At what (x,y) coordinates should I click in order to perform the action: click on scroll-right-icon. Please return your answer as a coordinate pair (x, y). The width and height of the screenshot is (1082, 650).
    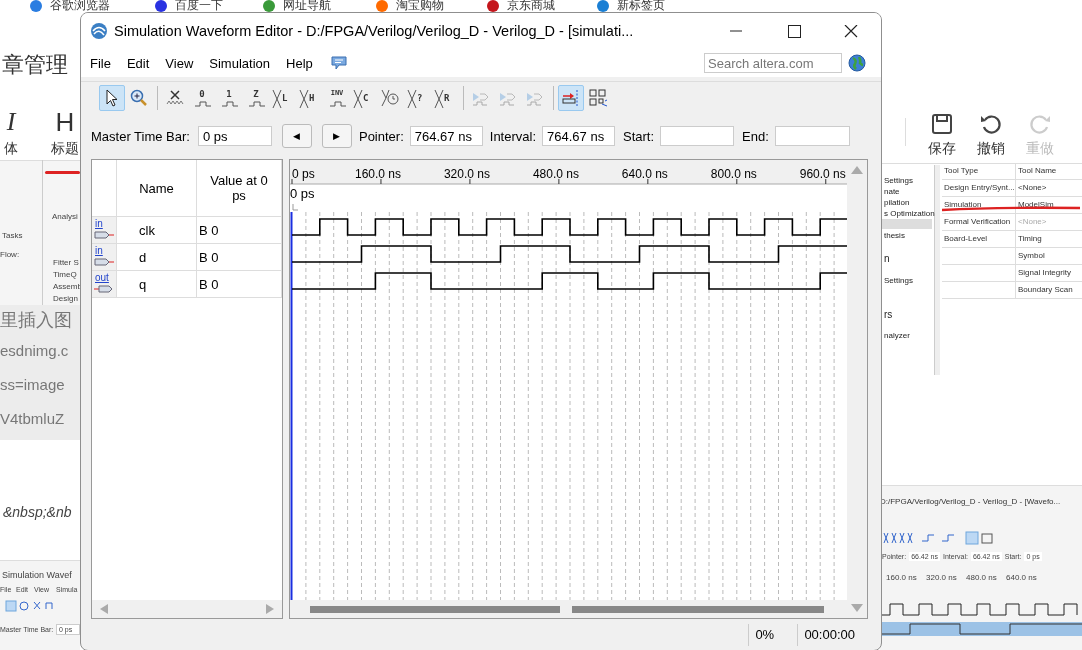
    Looking at the image, I should click on (270, 609).